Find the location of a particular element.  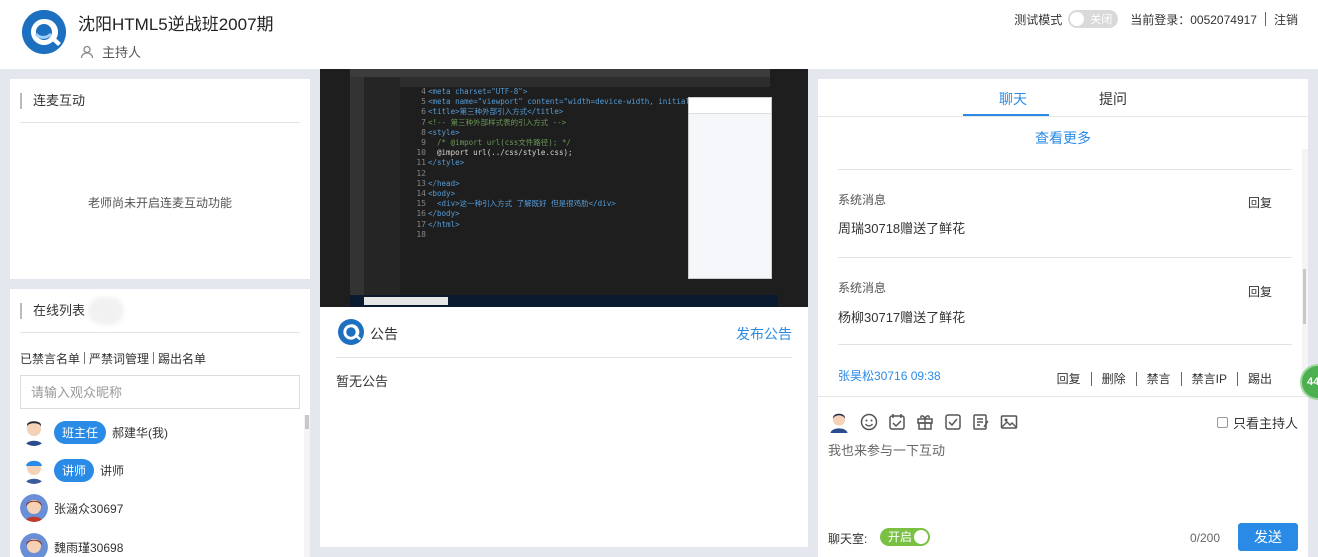

test-mode-toggle: 关闭 is located at coordinates (1093, 19).